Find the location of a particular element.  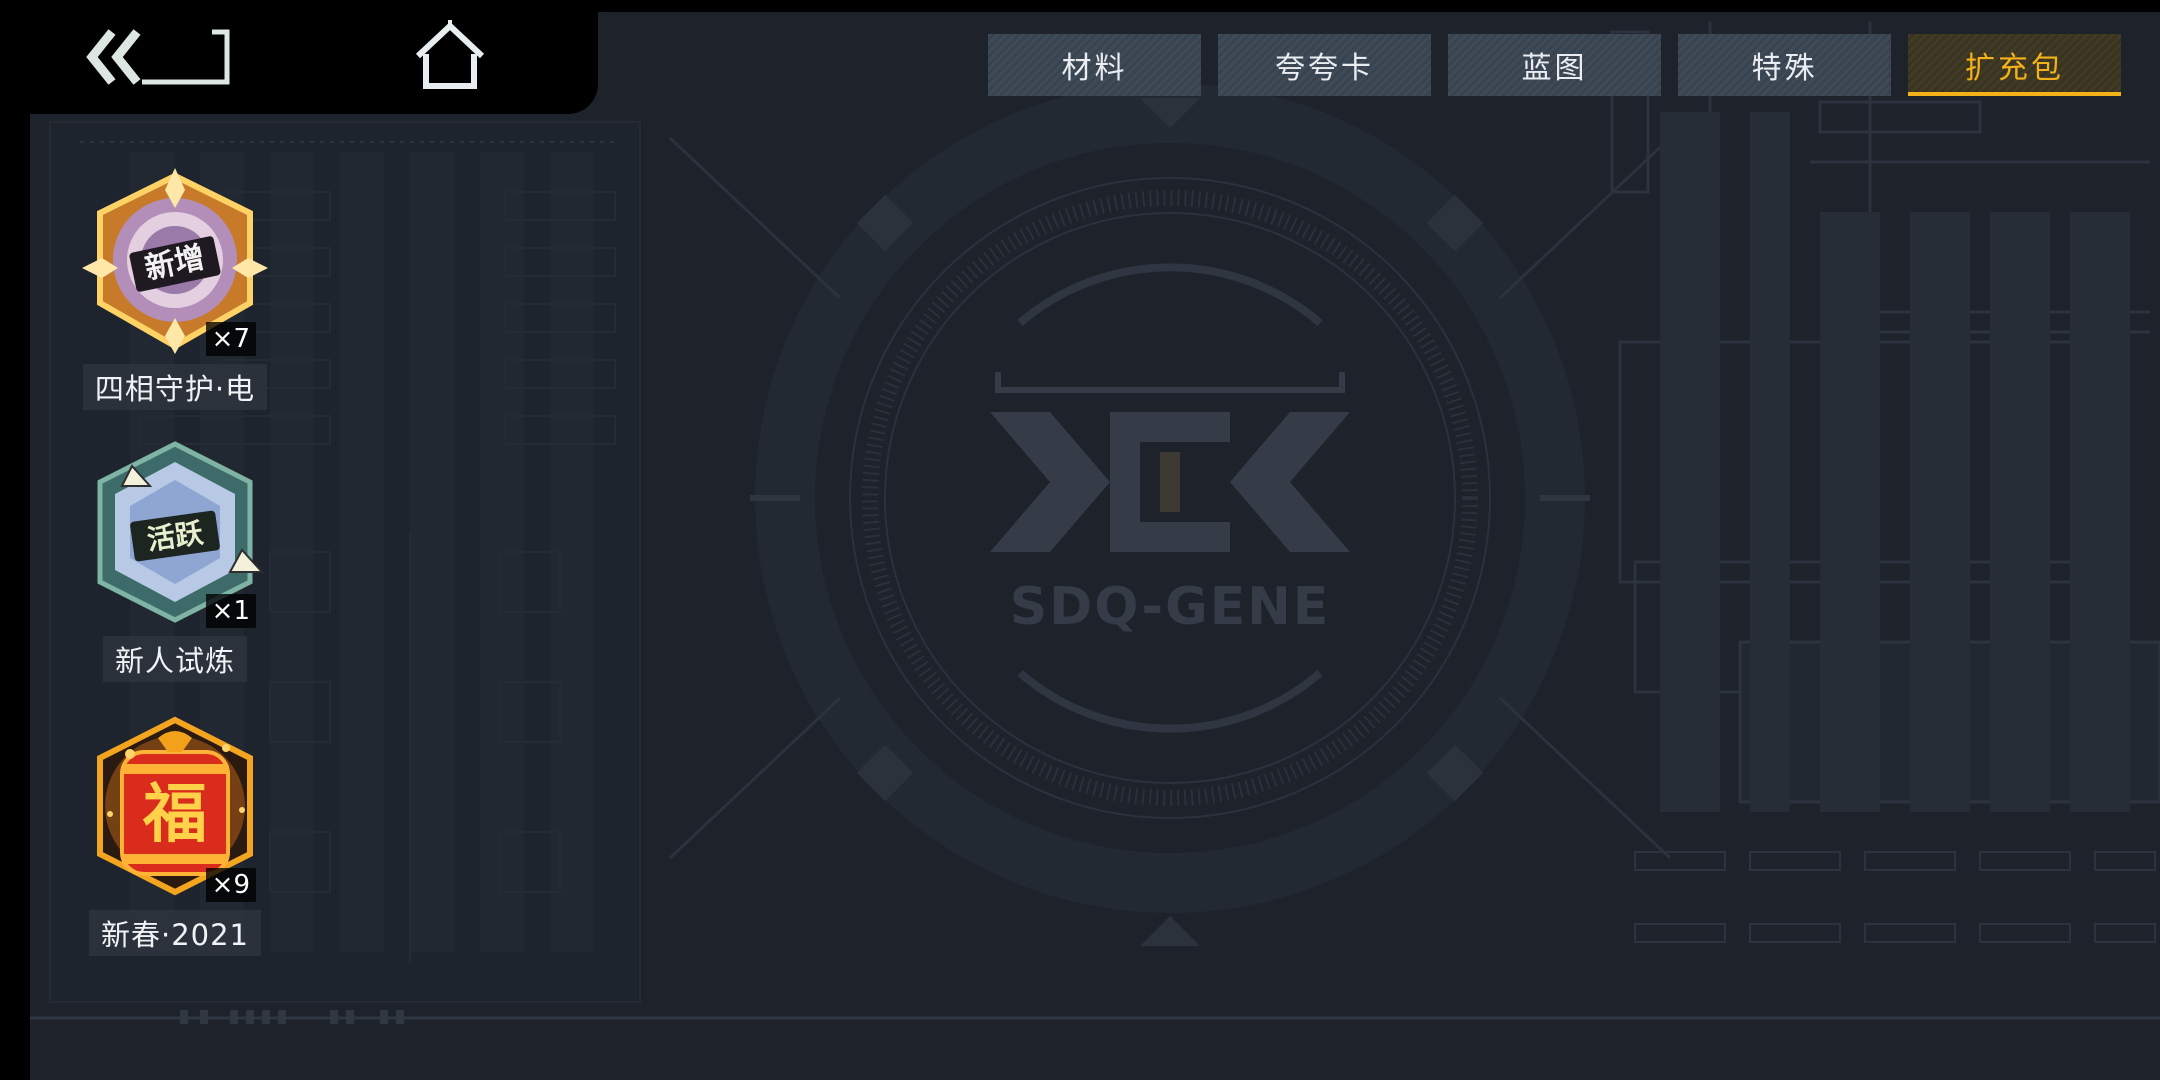

home-icon is located at coordinates (450, 54).